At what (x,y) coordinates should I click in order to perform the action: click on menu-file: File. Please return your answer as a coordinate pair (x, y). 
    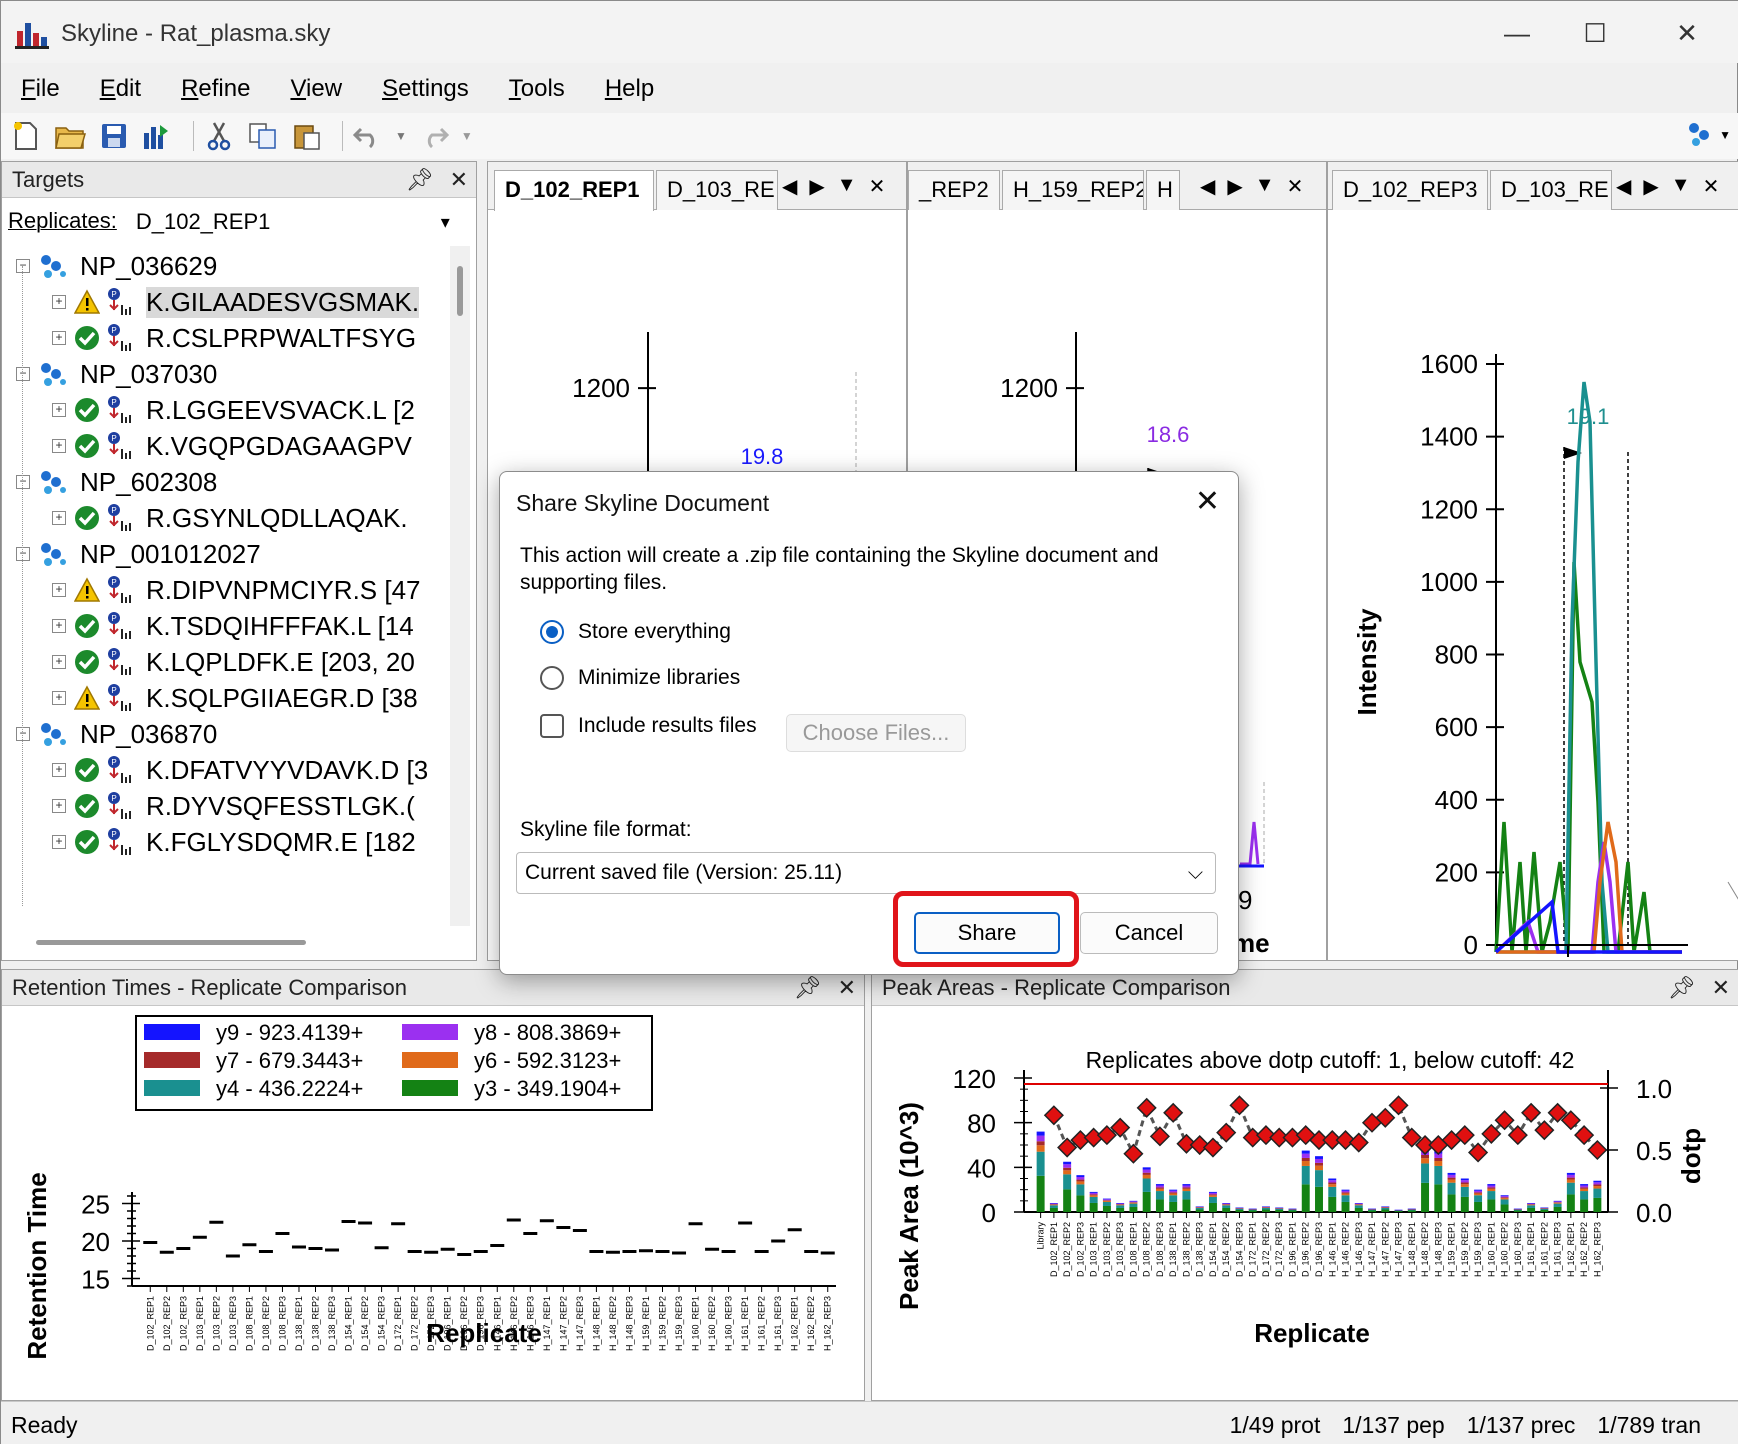
    Looking at the image, I should click on (40, 89).